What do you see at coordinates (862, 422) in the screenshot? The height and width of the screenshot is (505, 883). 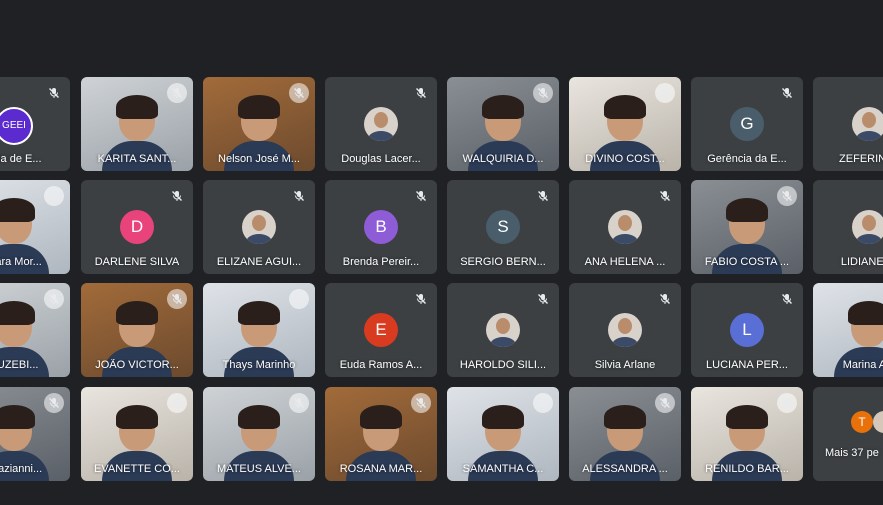 I see `participant-avatar: T` at bounding box center [862, 422].